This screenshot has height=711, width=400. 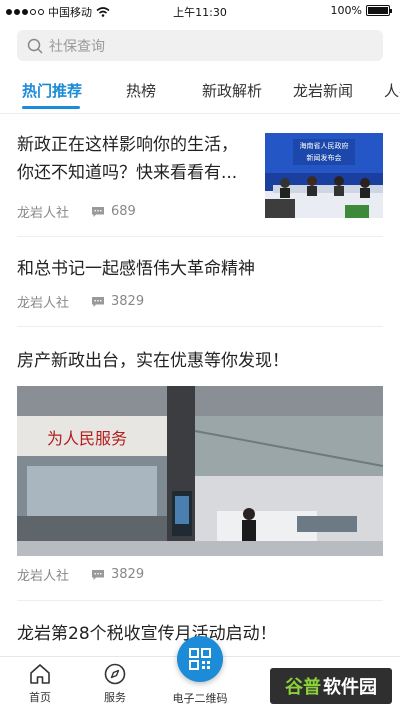 I want to click on status-bar: 中国移动 上午11:30 100%, so click(x=200, y=11).